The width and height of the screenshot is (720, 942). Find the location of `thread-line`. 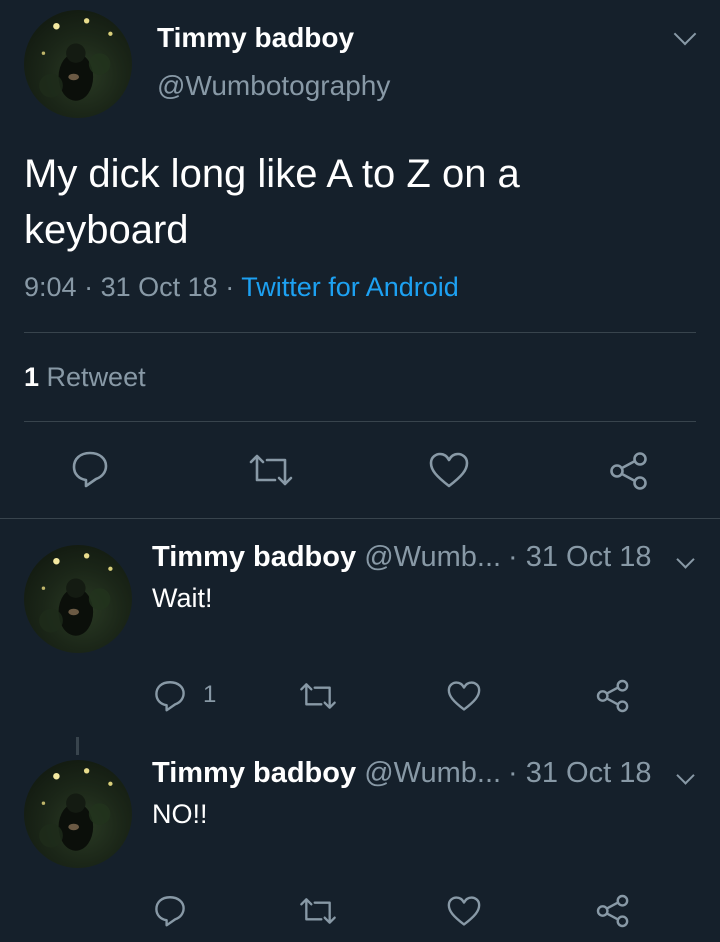

thread-line is located at coordinates (77, 746).